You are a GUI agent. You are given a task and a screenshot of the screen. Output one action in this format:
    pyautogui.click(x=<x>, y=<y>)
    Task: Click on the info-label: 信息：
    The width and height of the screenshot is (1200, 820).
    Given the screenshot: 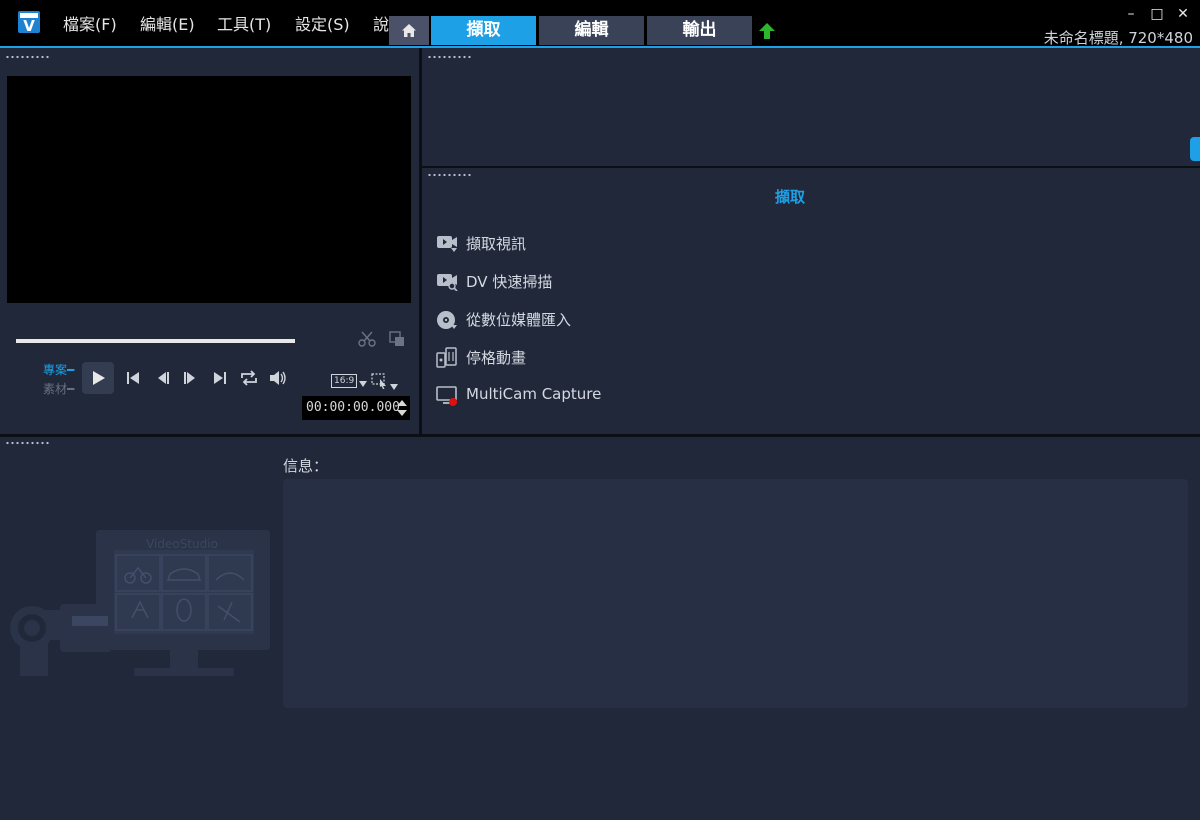 What is the action you would take?
    pyautogui.click(x=306, y=466)
    